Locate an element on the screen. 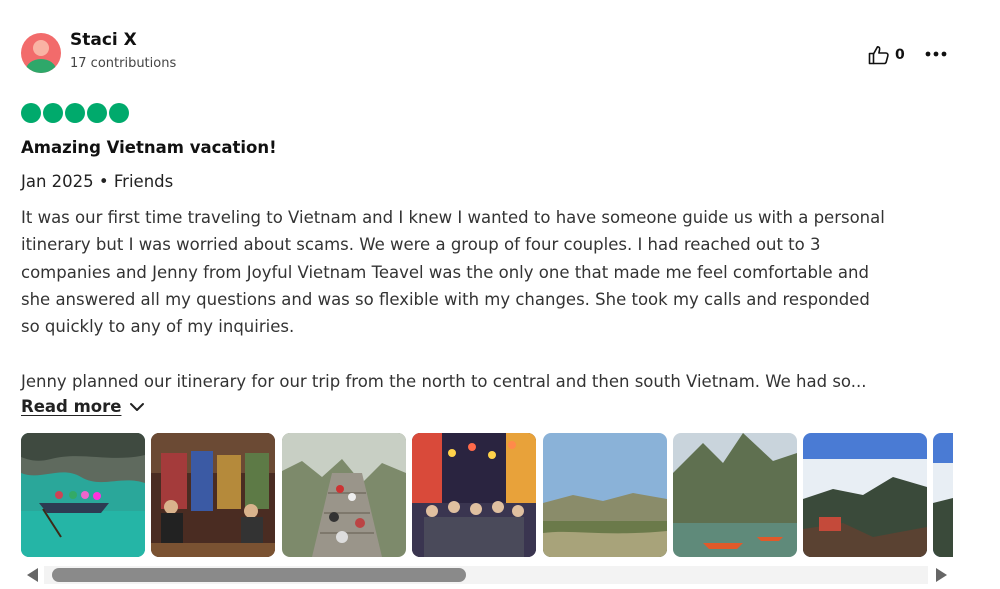 Image resolution: width=1000 pixels, height=589 pixels. photo-mountain-clouds is located at coordinates (865, 495).